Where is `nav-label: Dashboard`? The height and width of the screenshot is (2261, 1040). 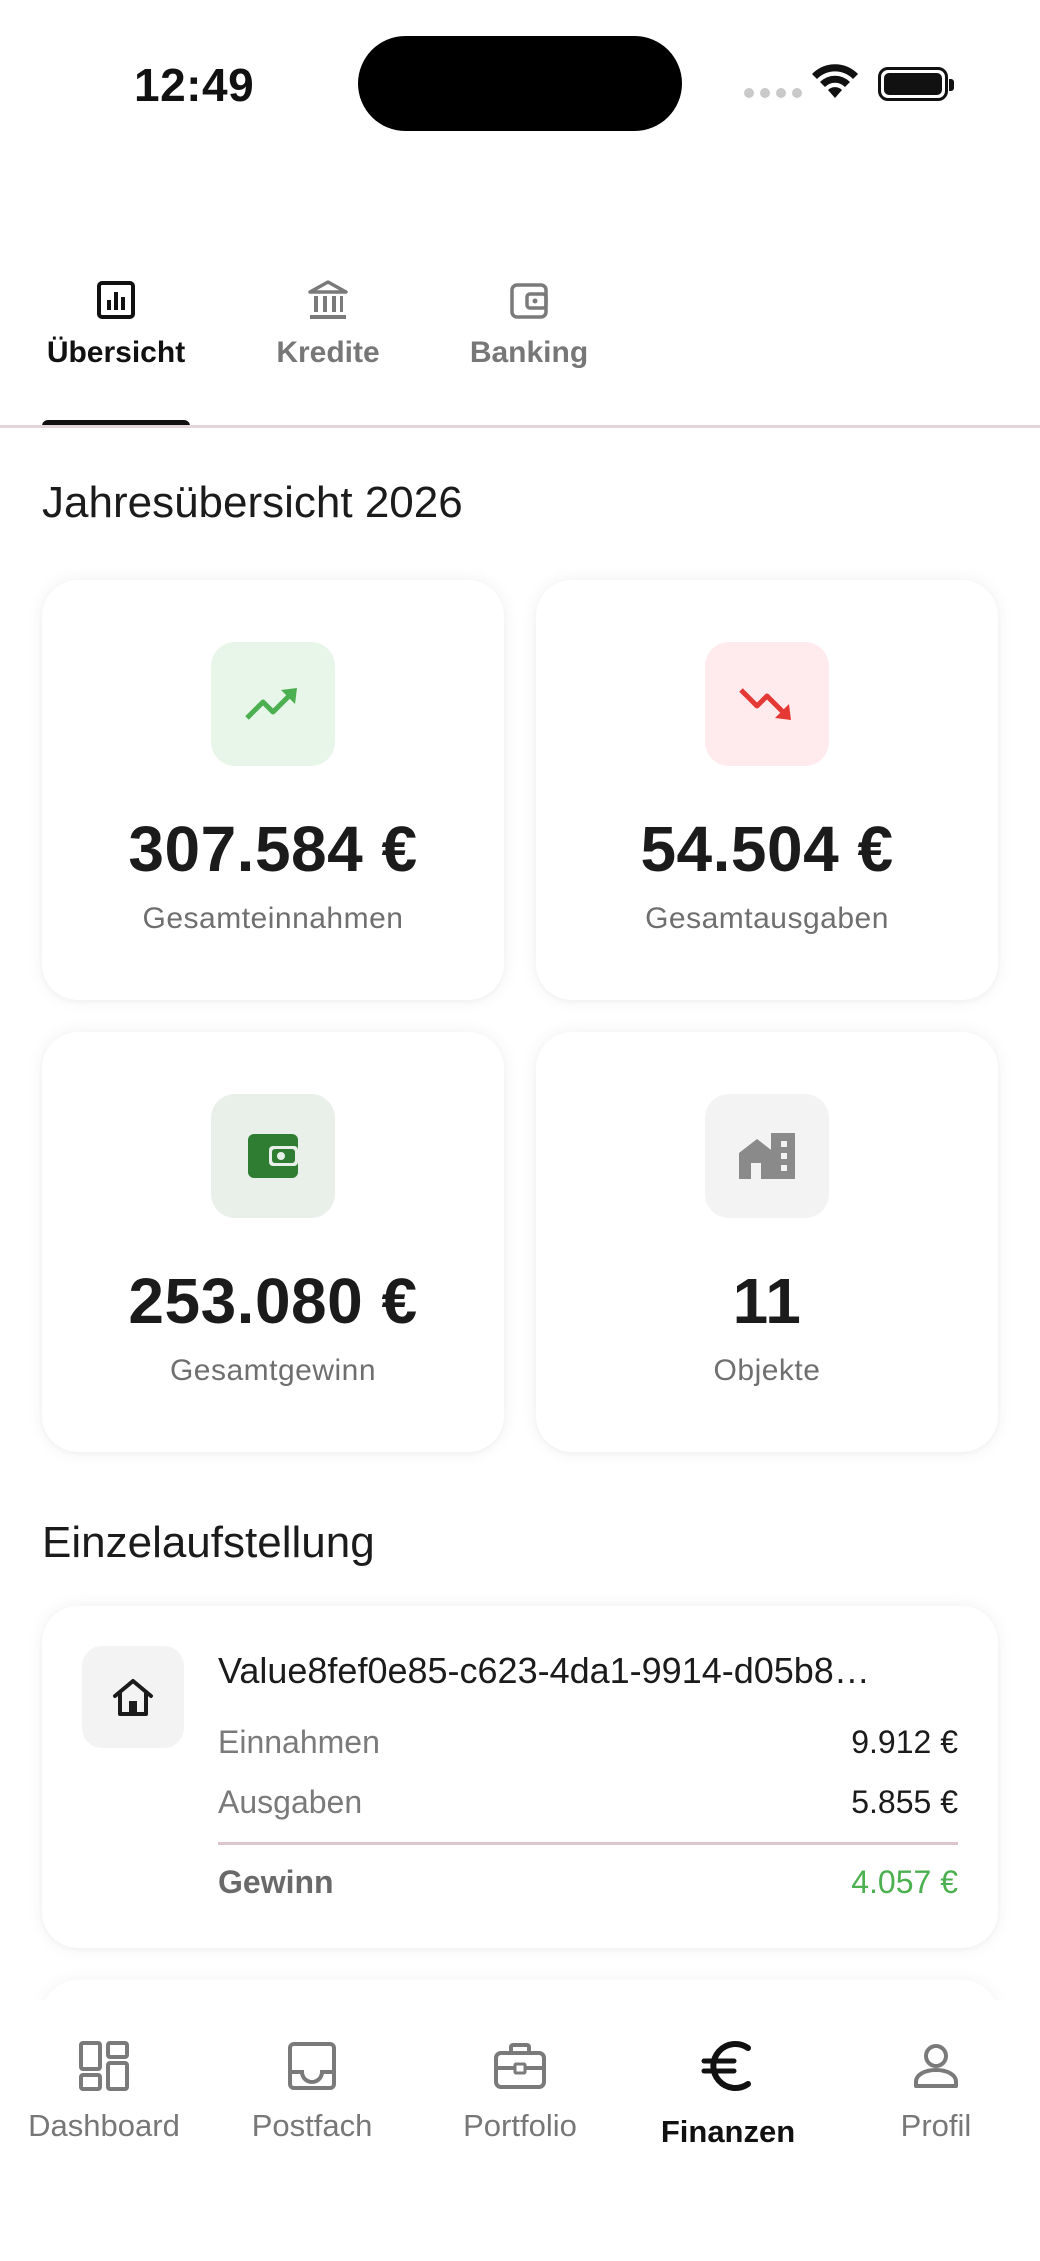 nav-label: Dashboard is located at coordinates (104, 2125).